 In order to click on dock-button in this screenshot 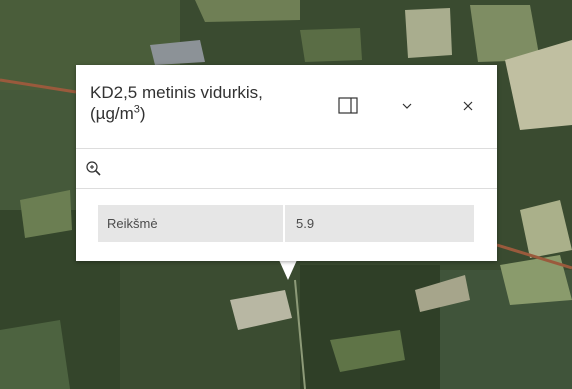, I will do `click(348, 106)`.